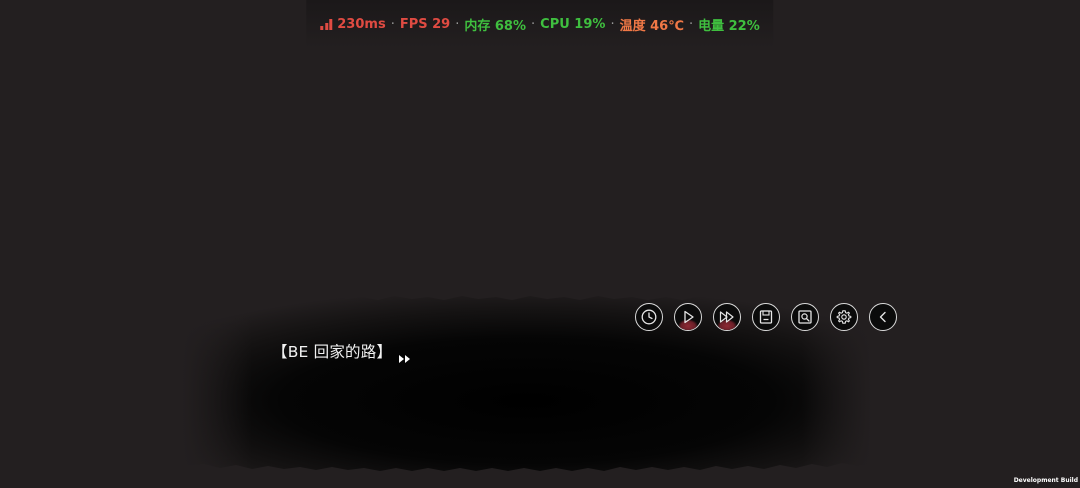 This screenshot has width=1080, height=488. I want to click on load-button, so click(805, 317).